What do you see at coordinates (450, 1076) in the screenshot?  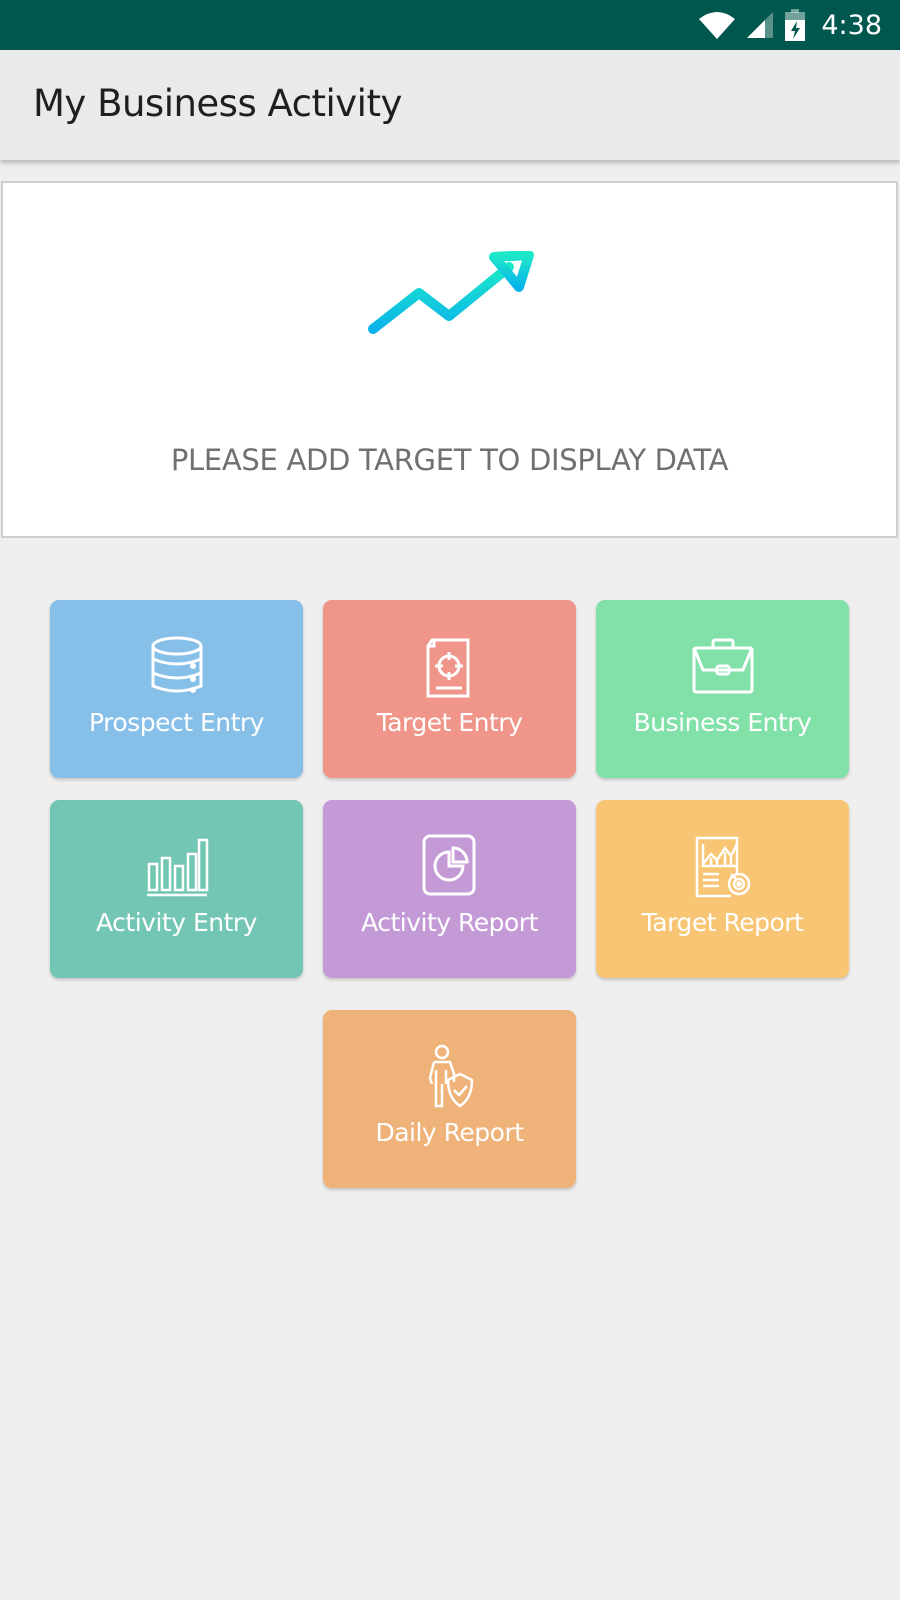 I see `person-shield-icon` at bounding box center [450, 1076].